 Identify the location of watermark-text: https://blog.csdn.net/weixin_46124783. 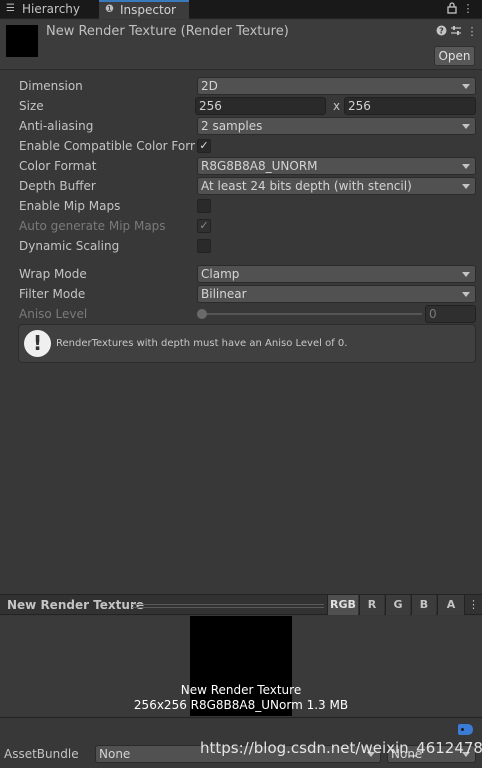
(341, 748).